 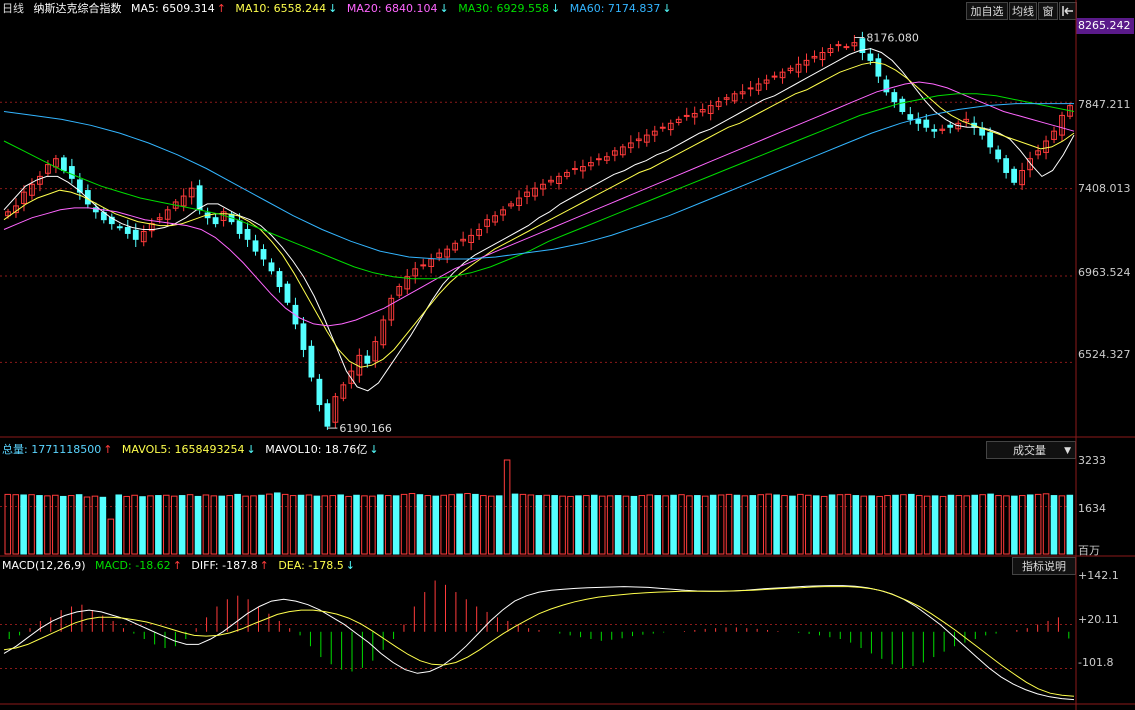 I want to click on price-annotation: 6190.166, so click(x=365, y=428).